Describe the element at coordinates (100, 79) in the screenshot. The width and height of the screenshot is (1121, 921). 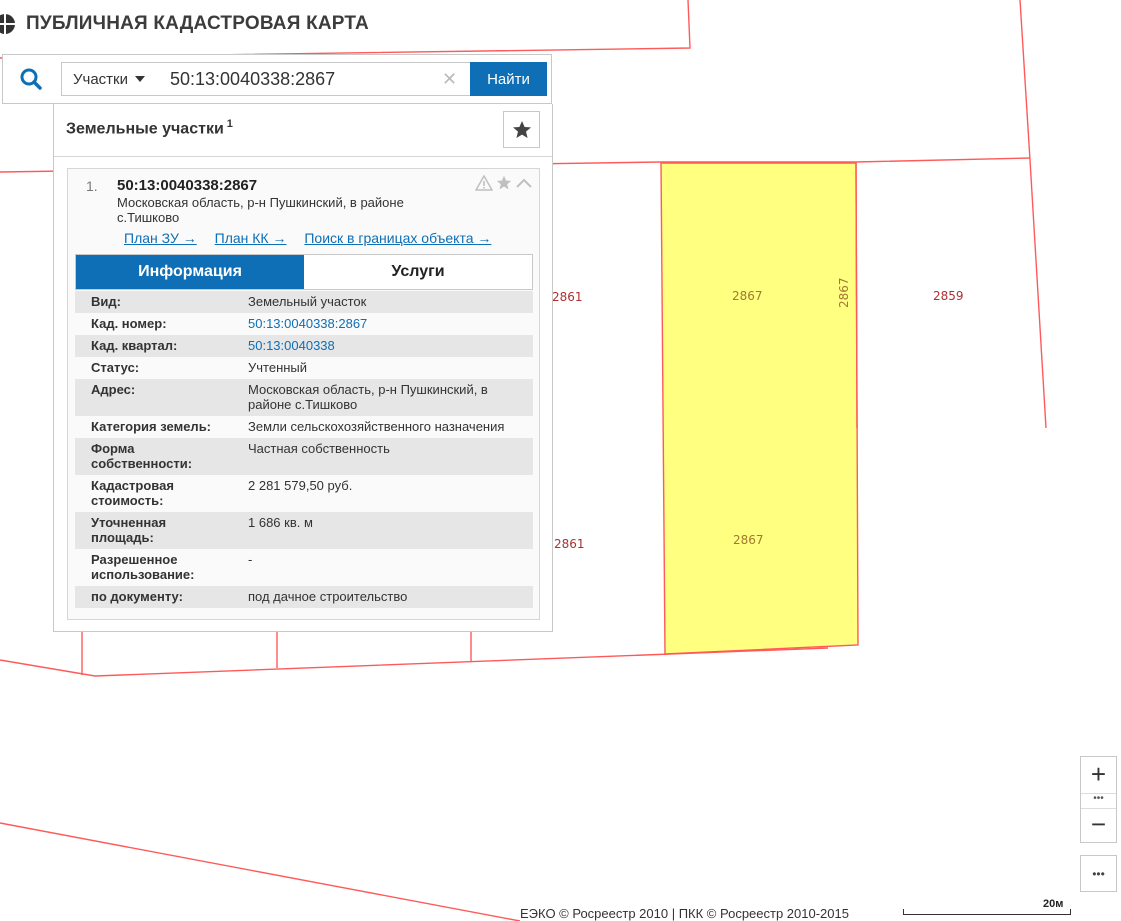
I see `search-type-label: Участки` at that location.